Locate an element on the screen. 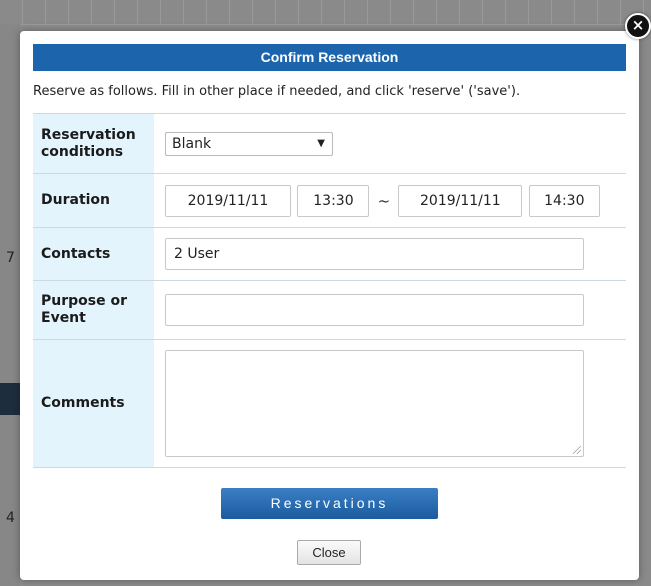  chevron-down-icon: ▼ is located at coordinates (321, 143).